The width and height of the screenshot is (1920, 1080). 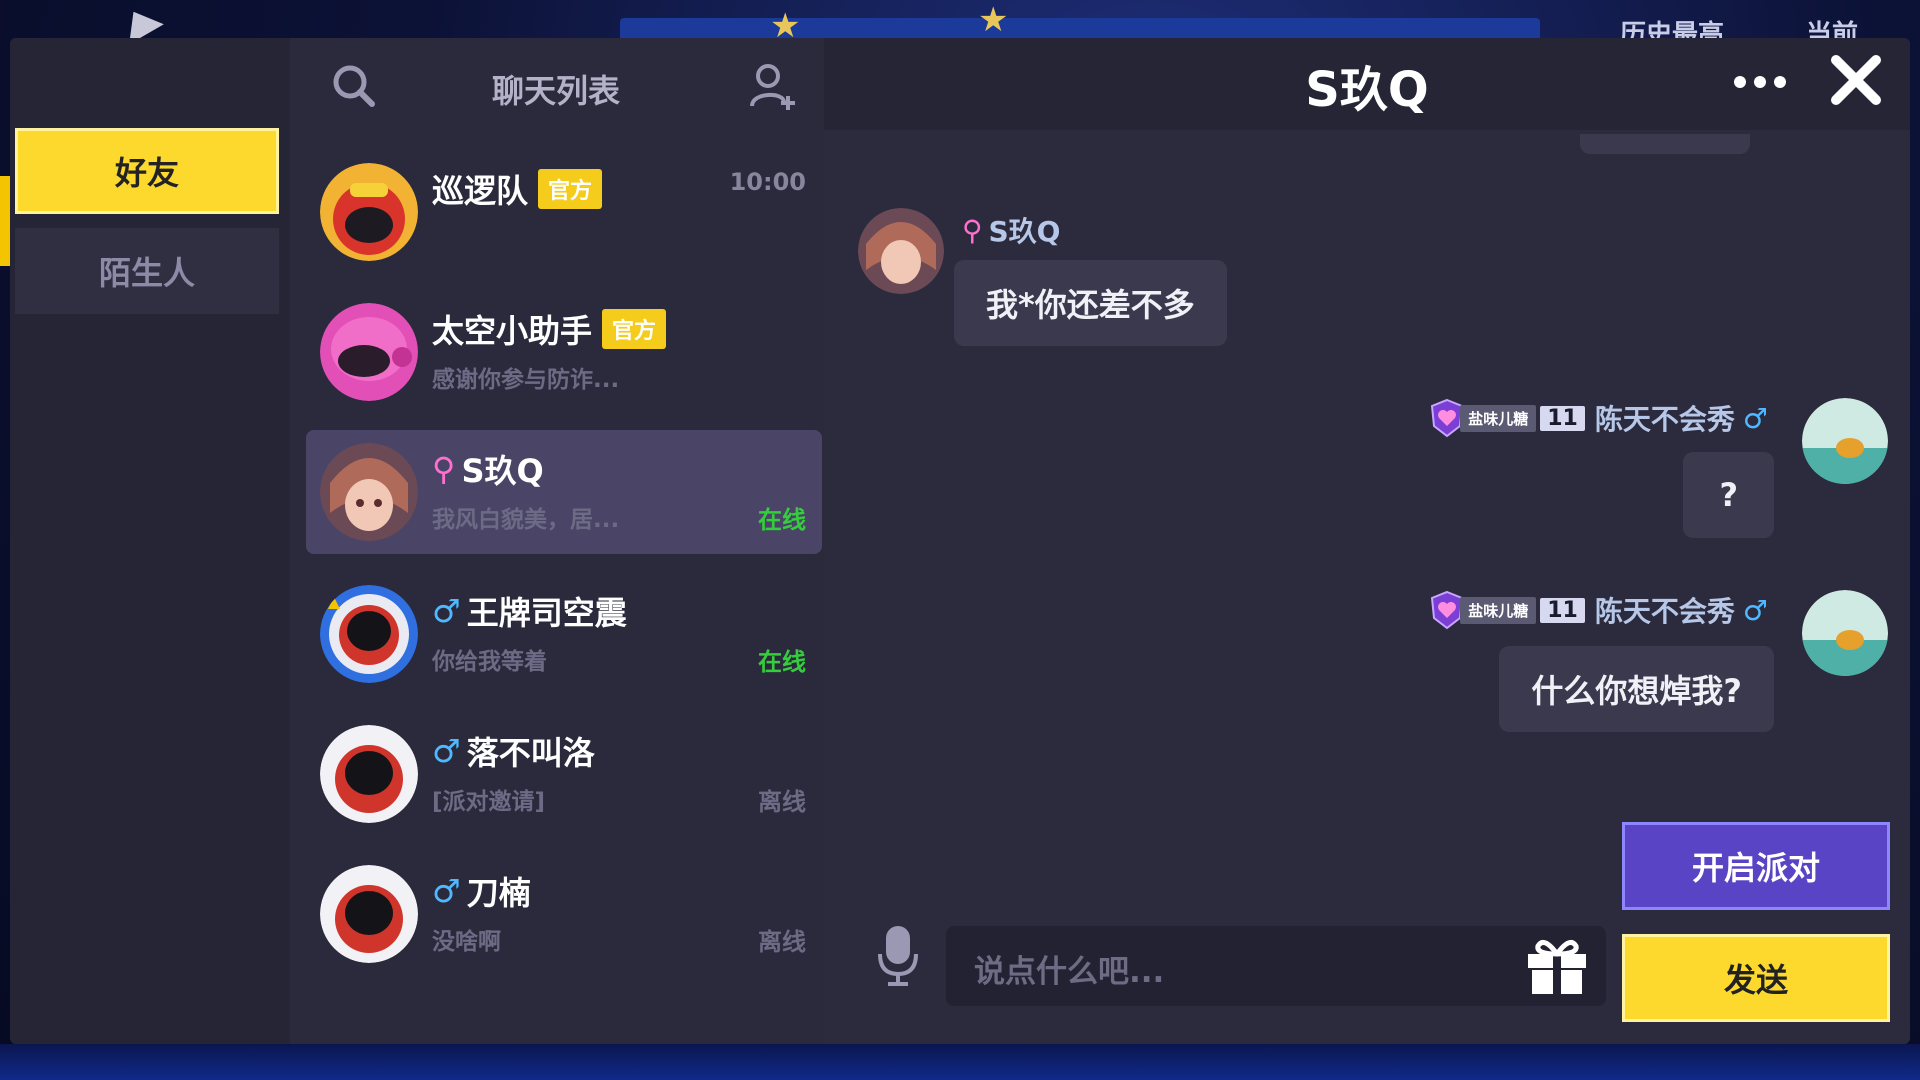 What do you see at coordinates (489, 802) in the screenshot?
I see `message-preview: [派对邀请]` at bounding box center [489, 802].